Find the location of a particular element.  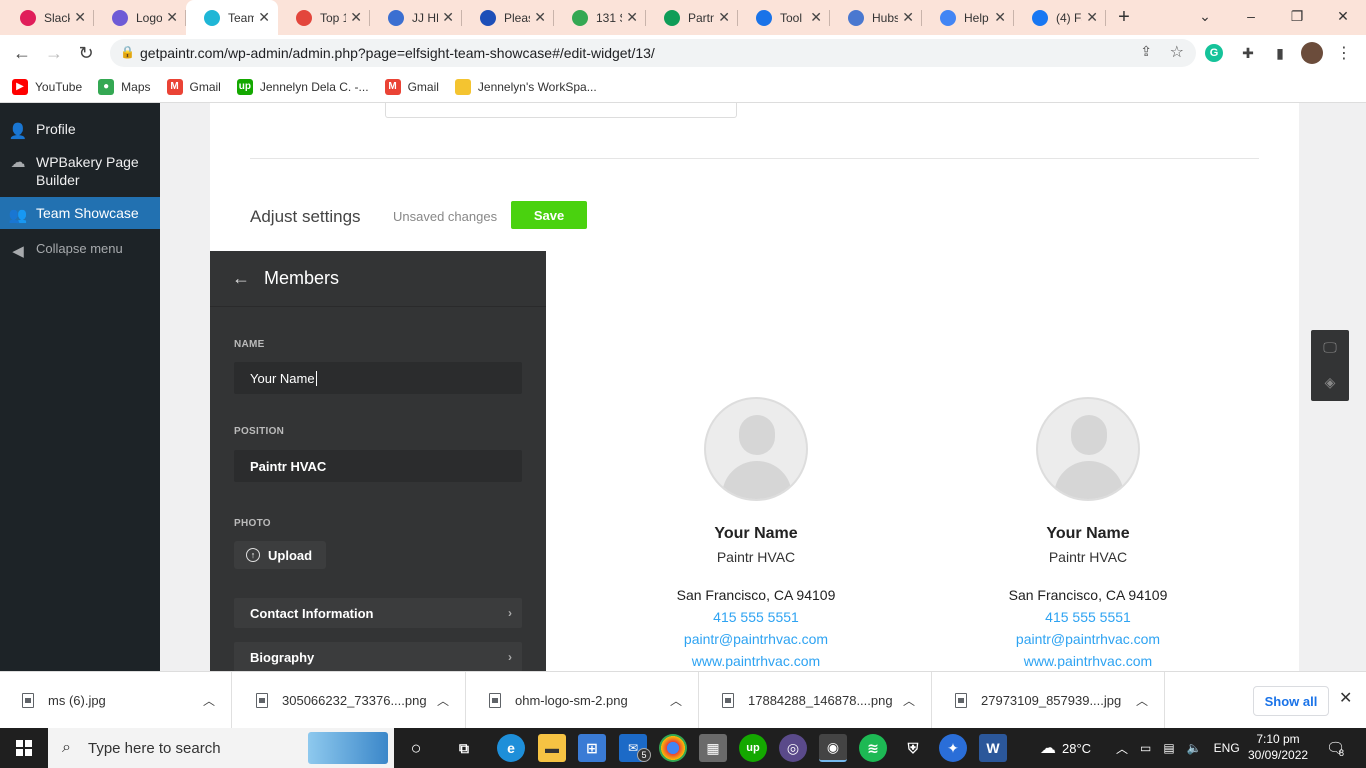

name-input: Your Name is located at coordinates (378, 378).